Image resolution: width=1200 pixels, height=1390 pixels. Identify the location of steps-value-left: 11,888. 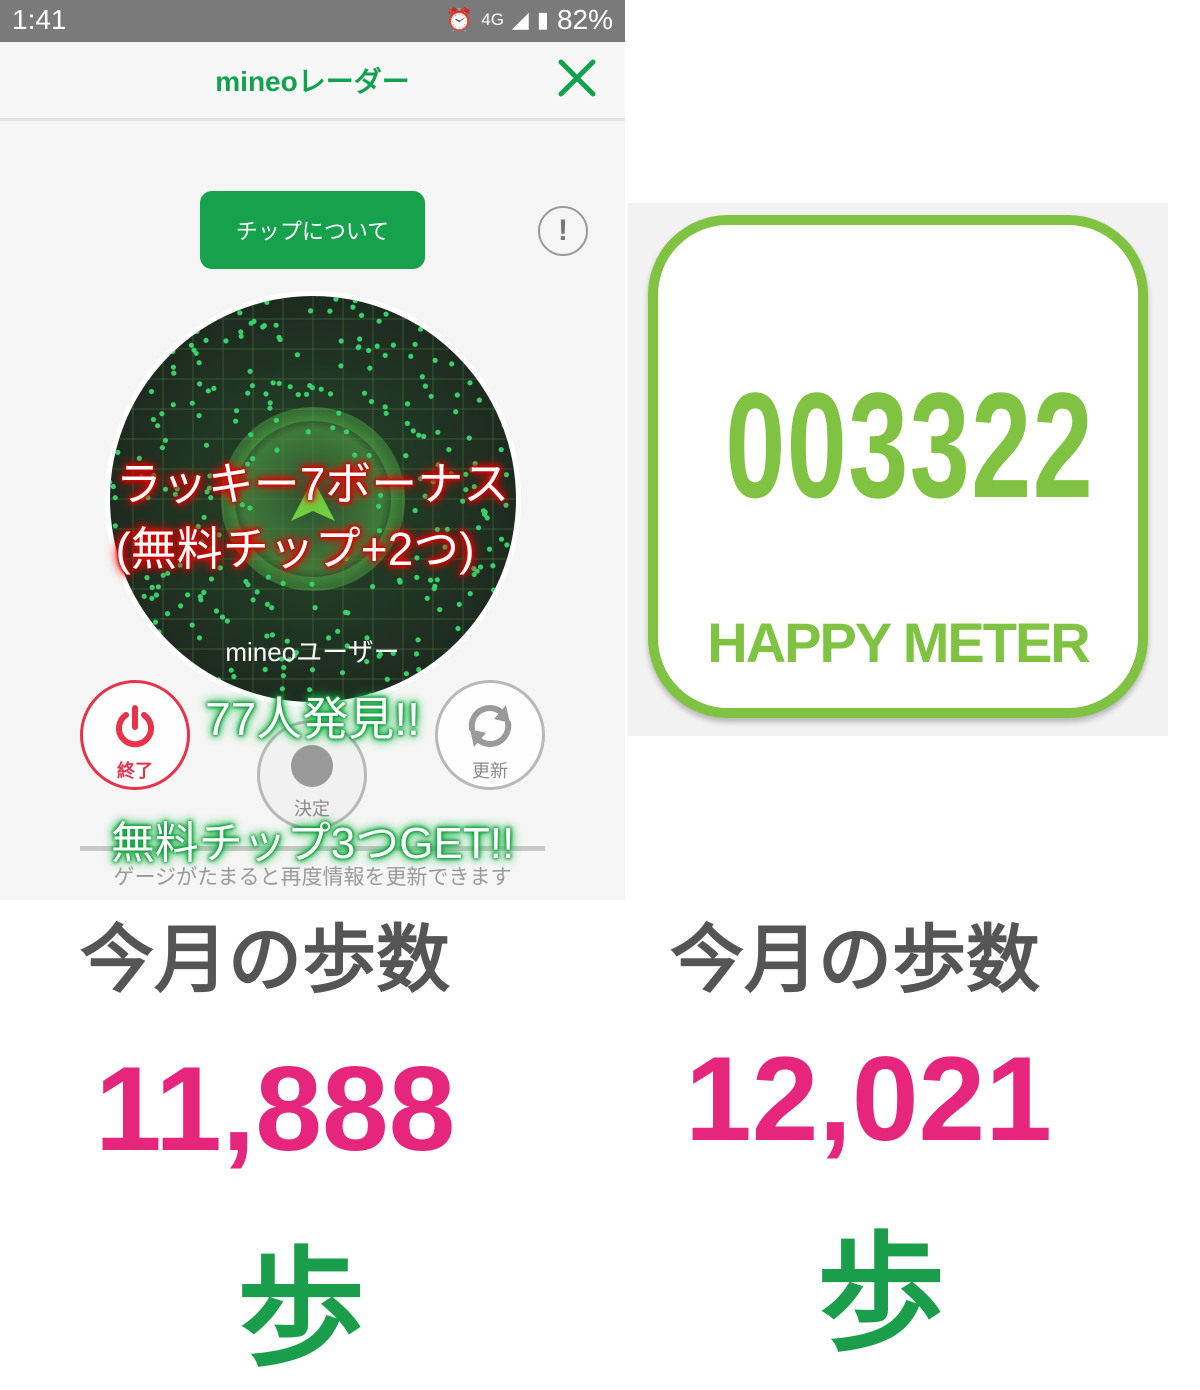
(275, 1109).